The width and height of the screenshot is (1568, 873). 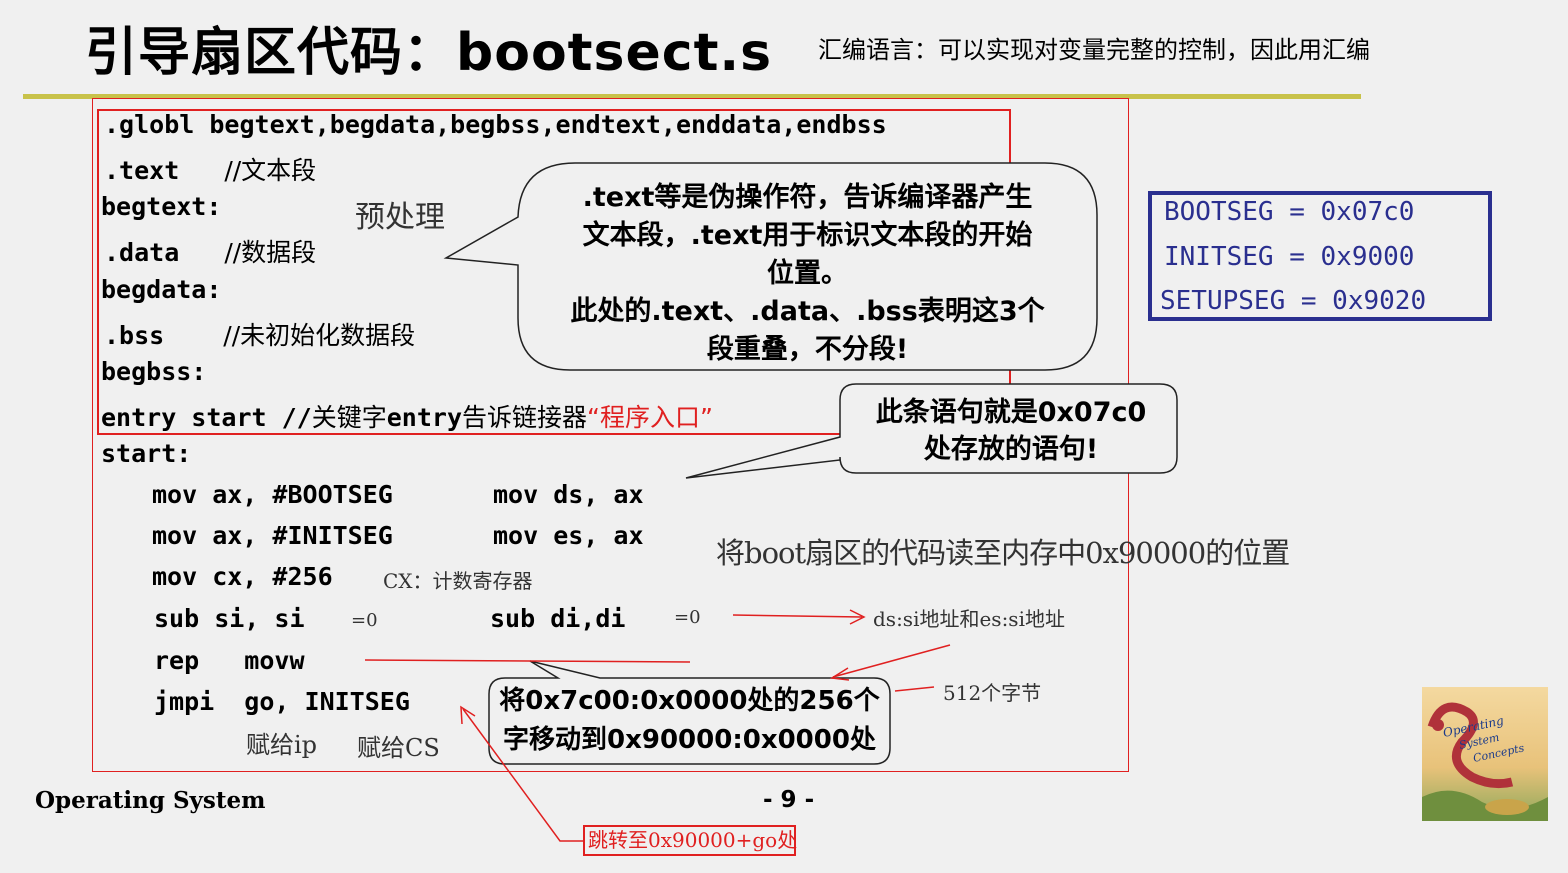 I want to click on rep-movw-underline, so click(x=527, y=661).